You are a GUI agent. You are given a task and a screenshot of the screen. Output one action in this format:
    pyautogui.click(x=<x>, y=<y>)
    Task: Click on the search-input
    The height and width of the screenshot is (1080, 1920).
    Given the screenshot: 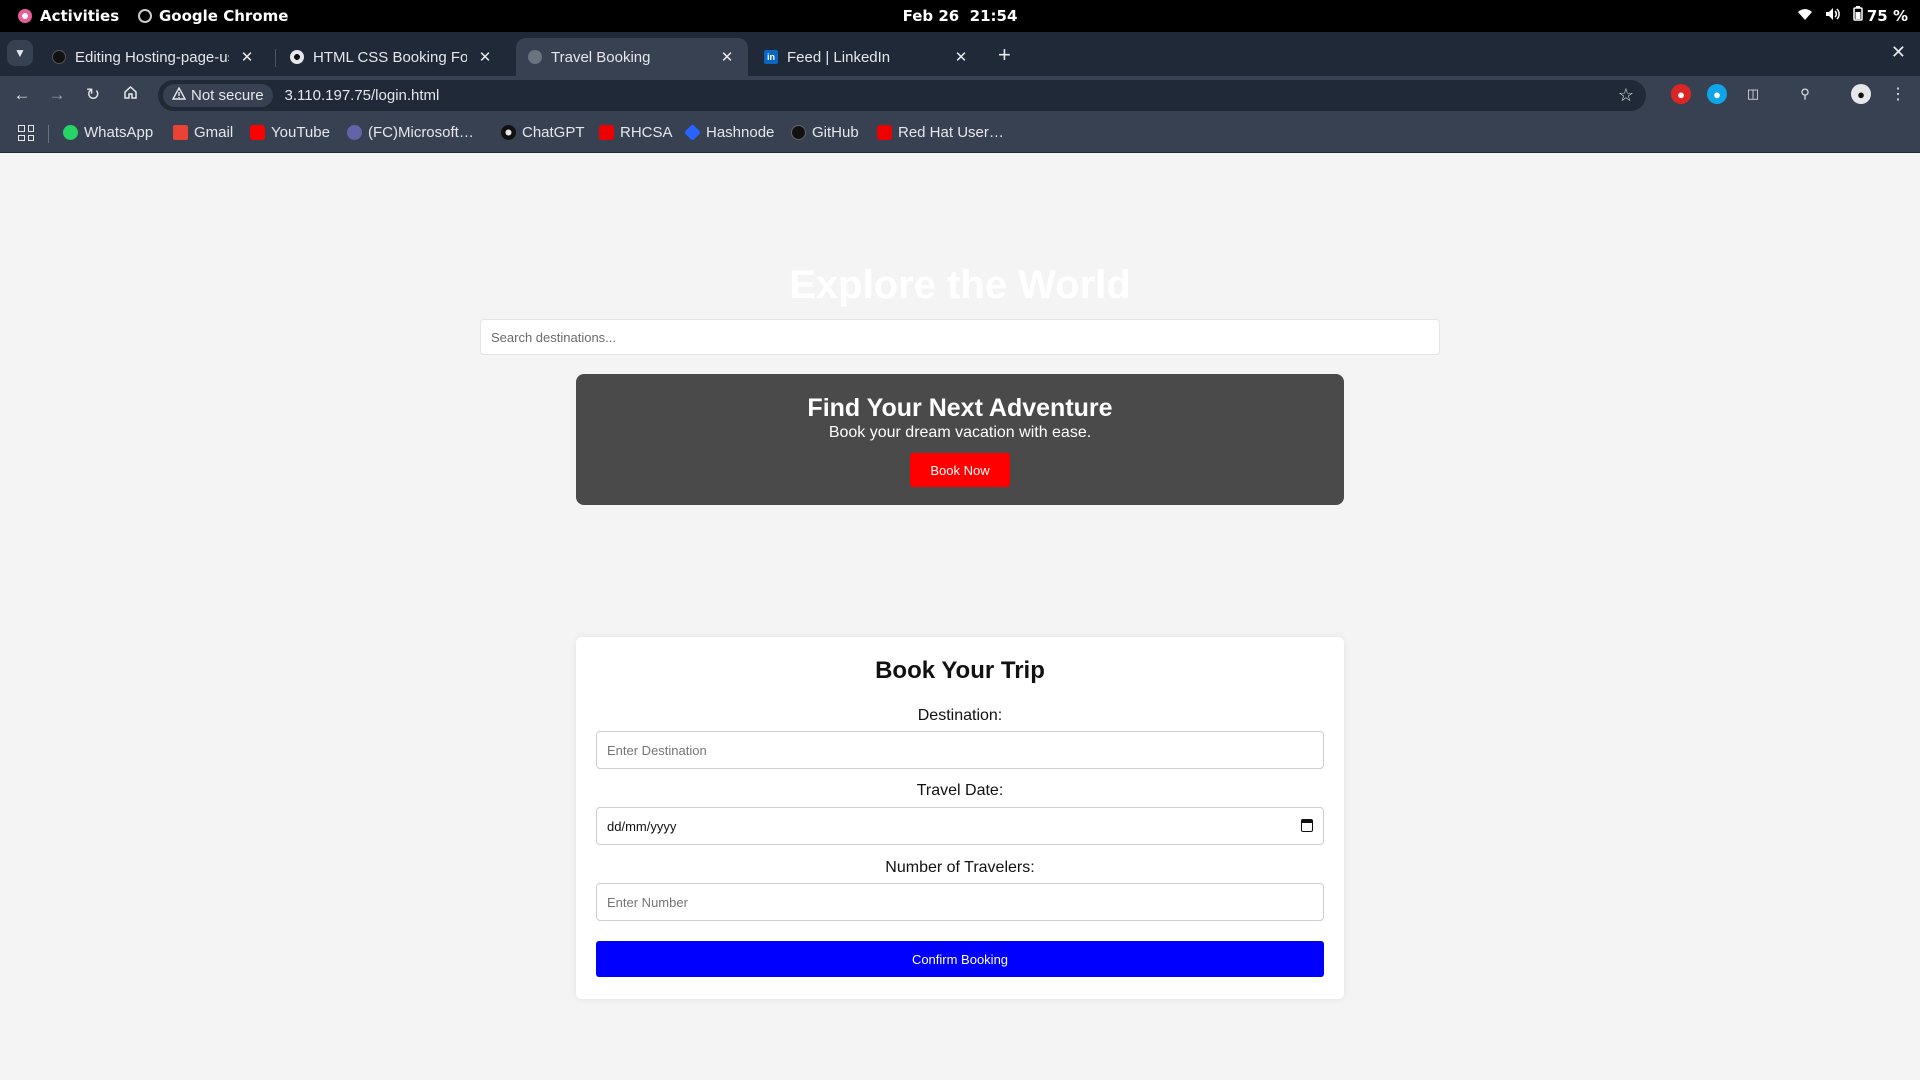 What is the action you would take?
    pyautogui.click(x=960, y=337)
    